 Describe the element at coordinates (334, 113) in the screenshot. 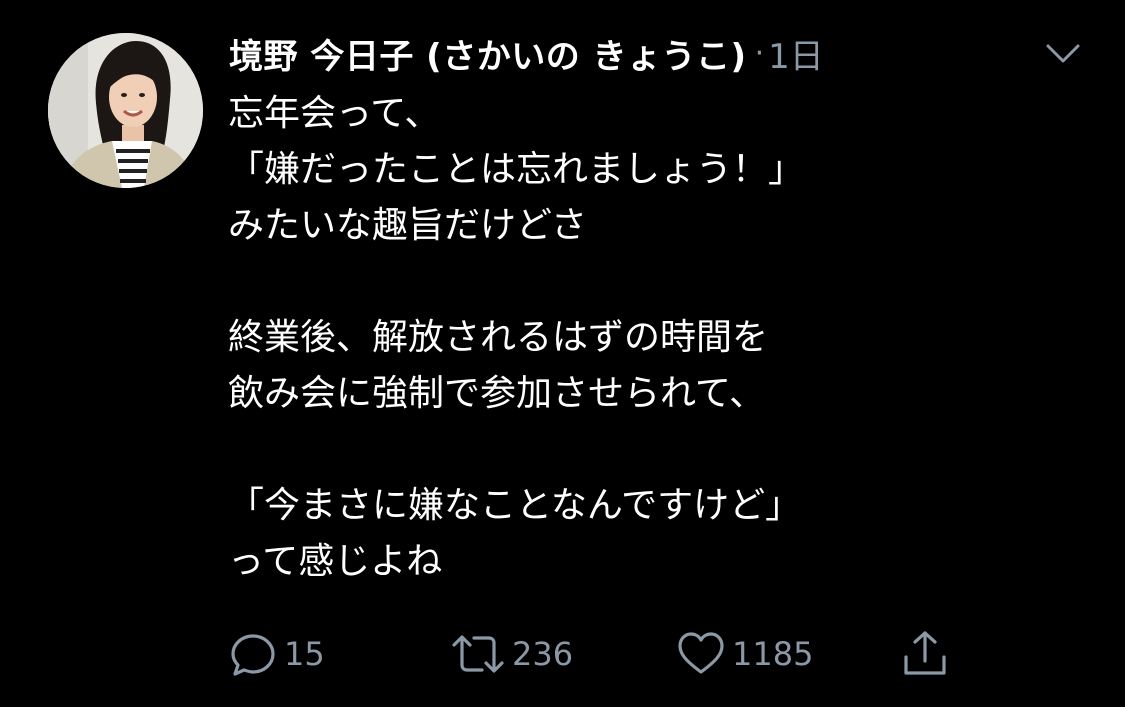

I see `tweet-text-line: 忘年会って、` at that location.